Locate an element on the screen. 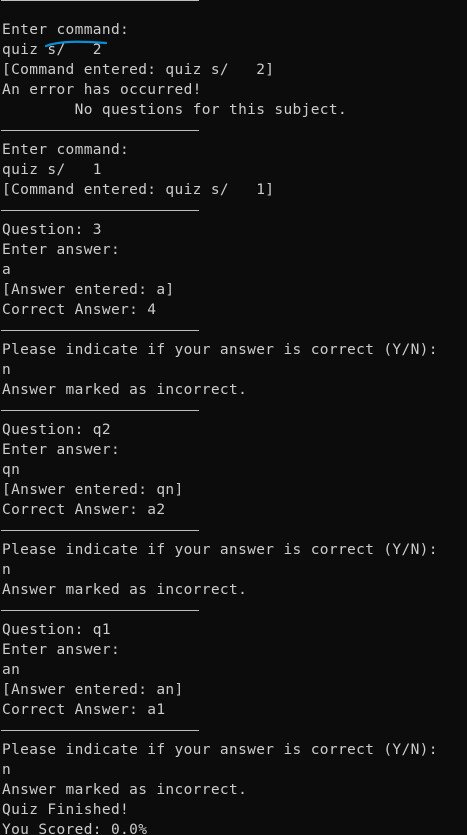  terminal-line: [Answer entered: qn] is located at coordinates (93, 490).